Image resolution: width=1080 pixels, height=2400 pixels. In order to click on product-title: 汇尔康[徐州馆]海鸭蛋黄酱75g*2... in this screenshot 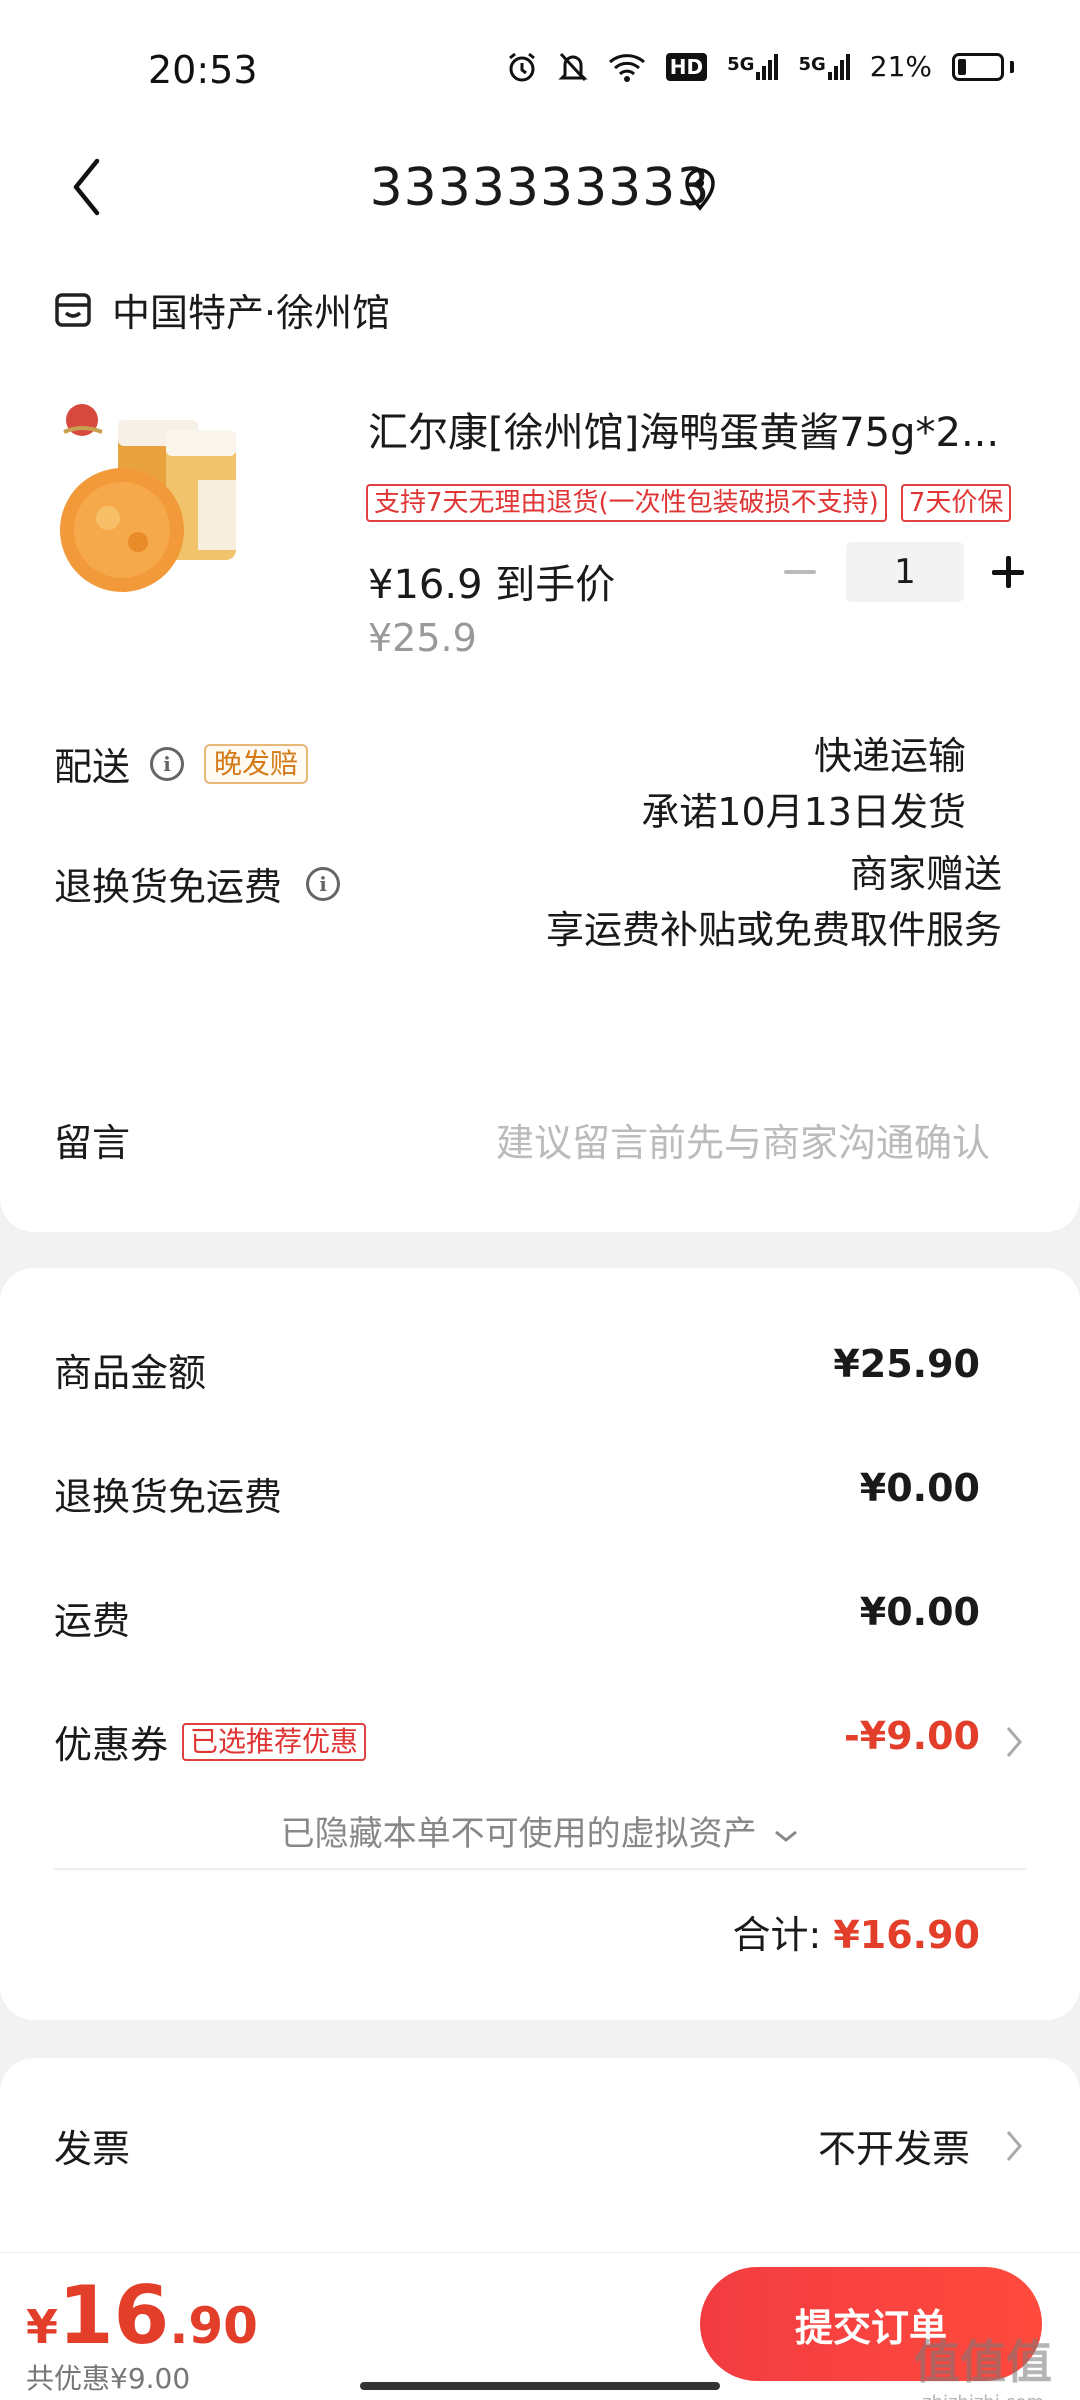, I will do `click(693, 429)`.